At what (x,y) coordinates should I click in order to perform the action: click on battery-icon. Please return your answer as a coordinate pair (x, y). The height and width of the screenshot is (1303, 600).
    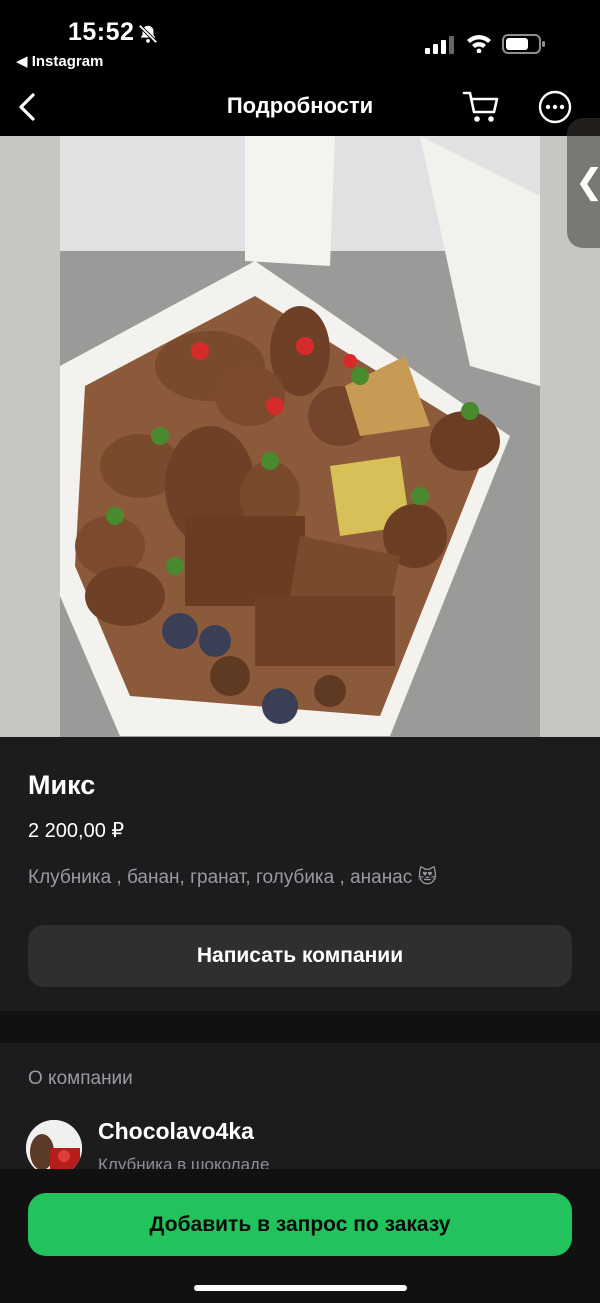
    Looking at the image, I should click on (523, 44).